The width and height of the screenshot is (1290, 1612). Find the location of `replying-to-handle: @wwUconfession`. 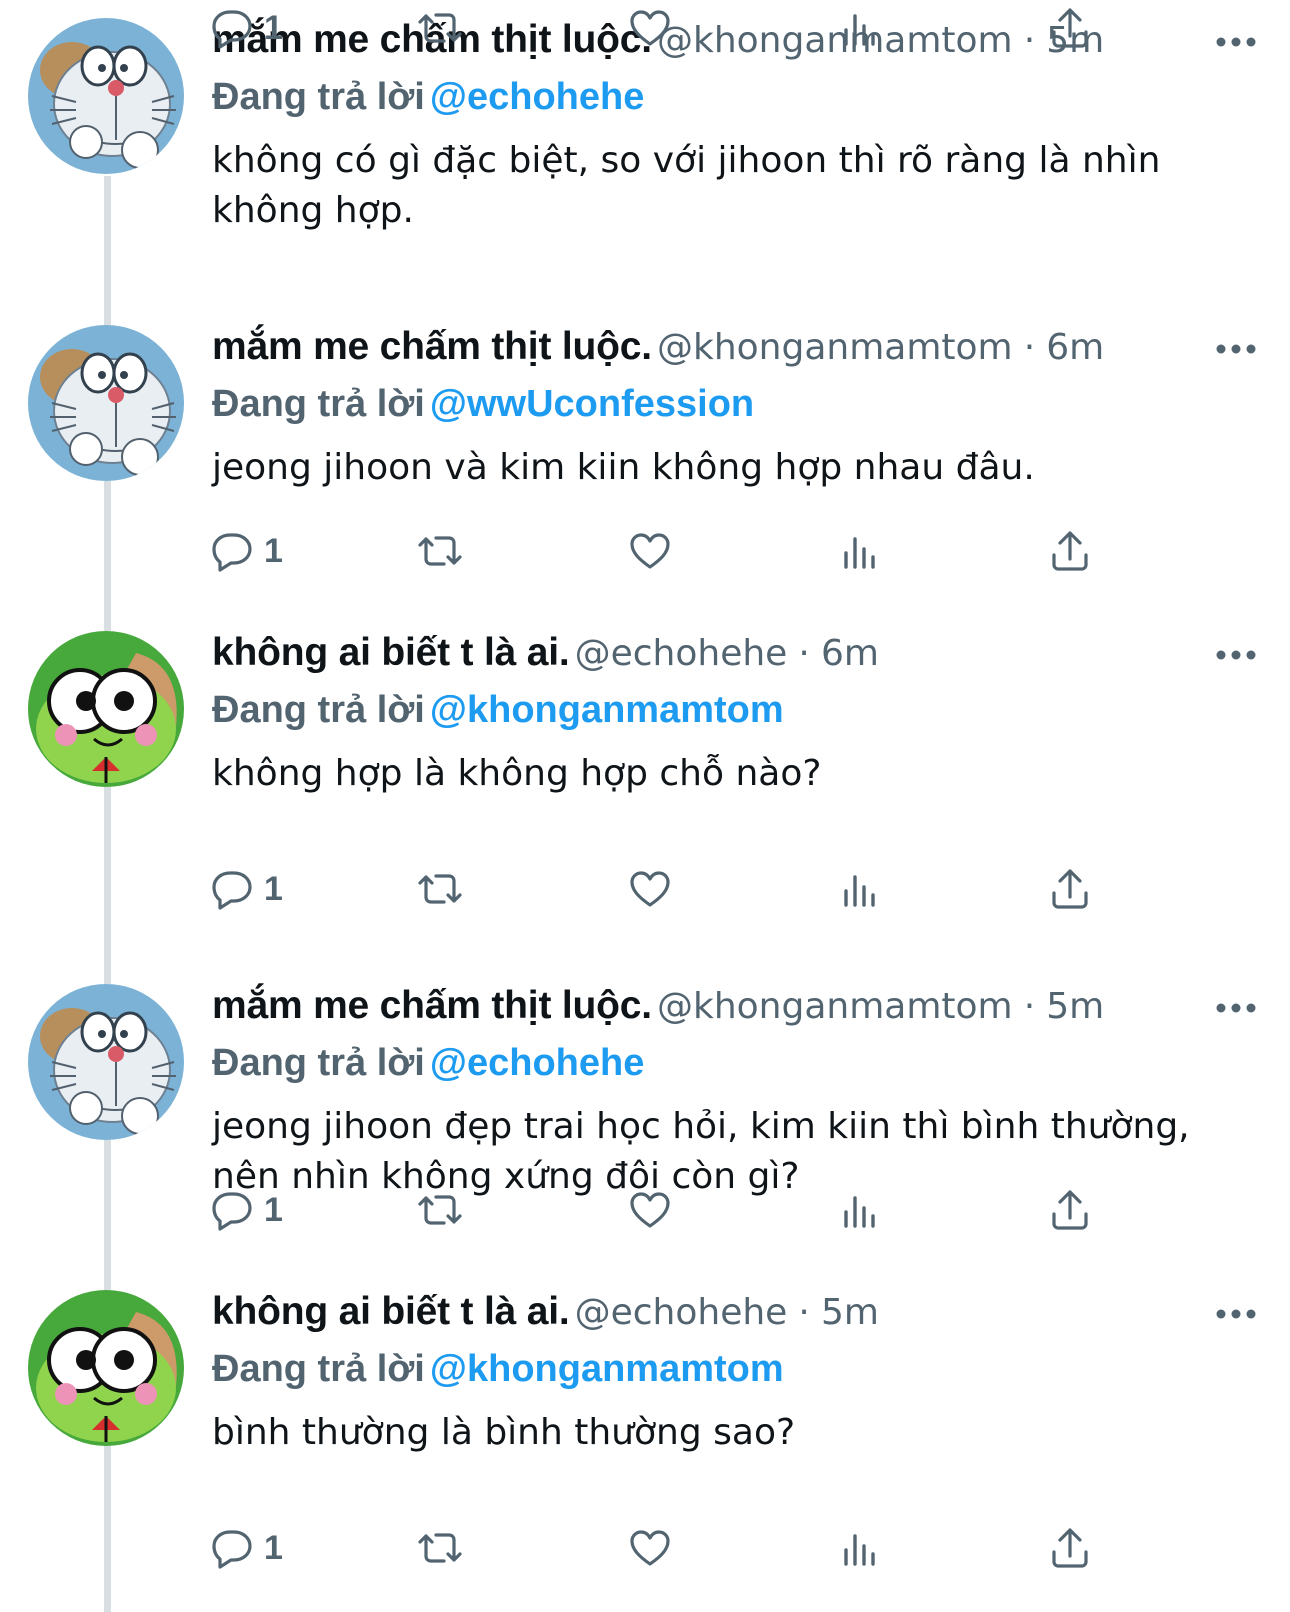

replying-to-handle: @wwUconfession is located at coordinates (592, 404).